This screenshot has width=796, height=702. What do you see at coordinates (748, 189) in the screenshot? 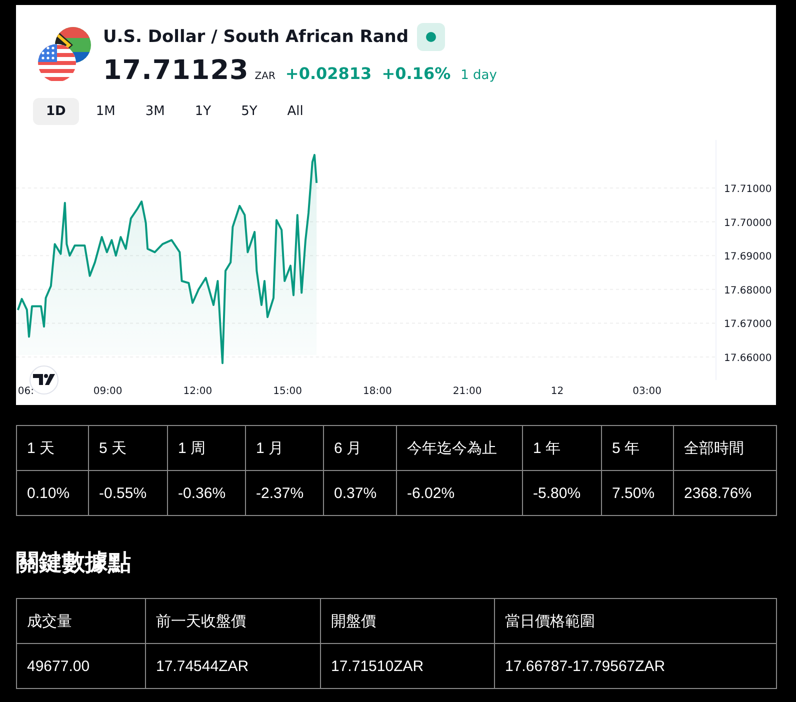
I see `y-axis-label: 17.71000` at bounding box center [748, 189].